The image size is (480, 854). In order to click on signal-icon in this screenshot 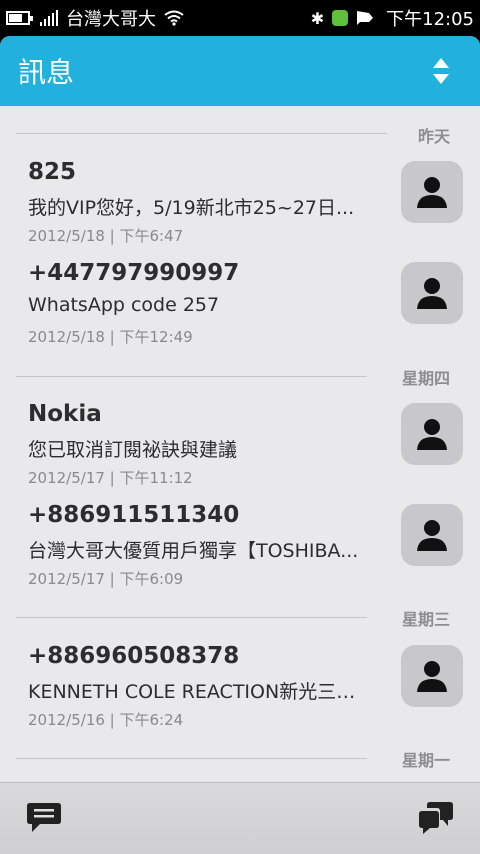, I will do `click(49, 18)`.